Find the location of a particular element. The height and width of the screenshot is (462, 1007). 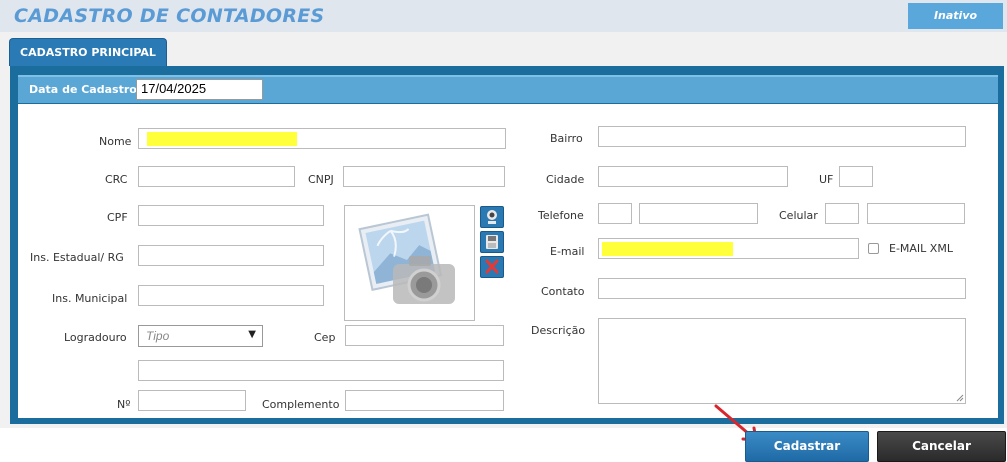

cadastrar-button: Cadastrar is located at coordinates (807, 446).